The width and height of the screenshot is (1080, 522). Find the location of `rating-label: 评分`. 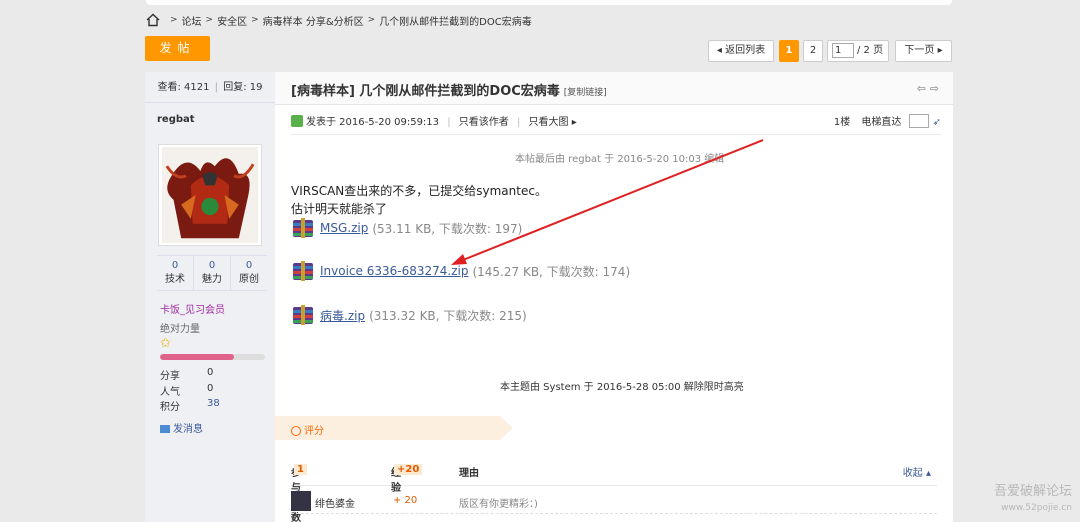

rating-label: 评分 is located at coordinates (307, 429).